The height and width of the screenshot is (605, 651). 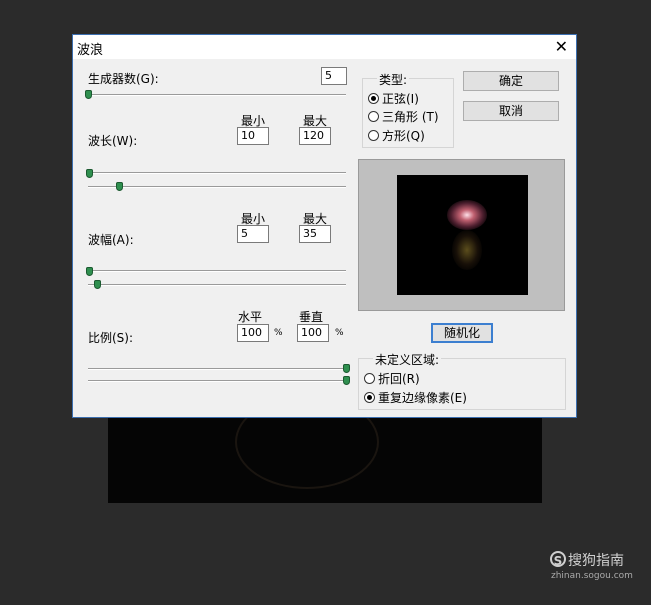 What do you see at coordinates (407, 359) in the screenshot?
I see `undefined-area-legend: 未定义区域:` at bounding box center [407, 359].